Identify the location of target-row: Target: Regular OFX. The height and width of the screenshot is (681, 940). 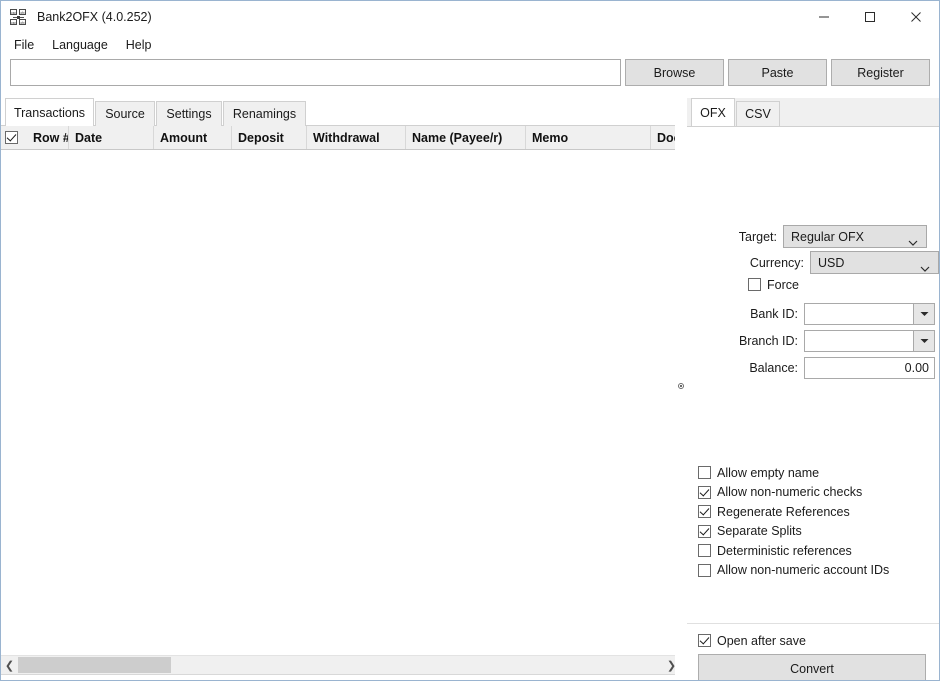
(807, 236).